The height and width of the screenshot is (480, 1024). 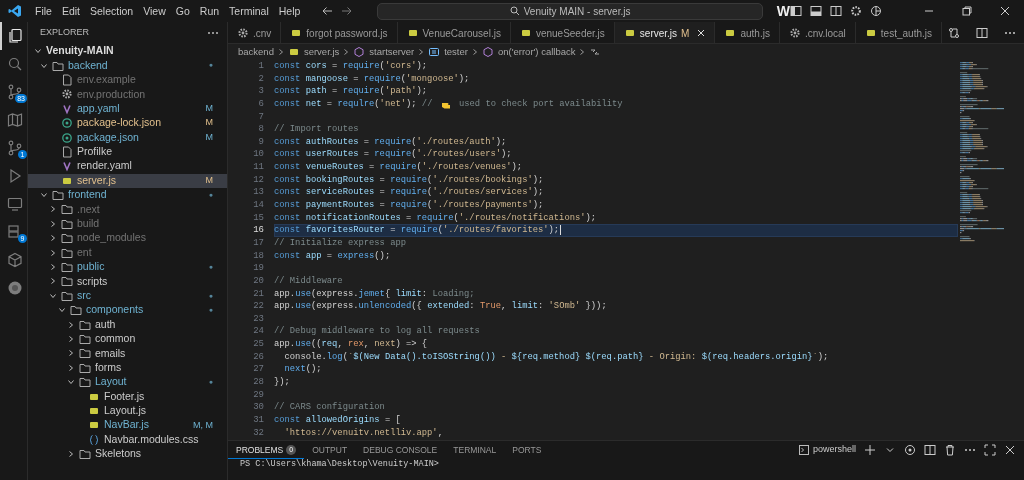 I want to click on trash-icon, so click(x=950, y=450).